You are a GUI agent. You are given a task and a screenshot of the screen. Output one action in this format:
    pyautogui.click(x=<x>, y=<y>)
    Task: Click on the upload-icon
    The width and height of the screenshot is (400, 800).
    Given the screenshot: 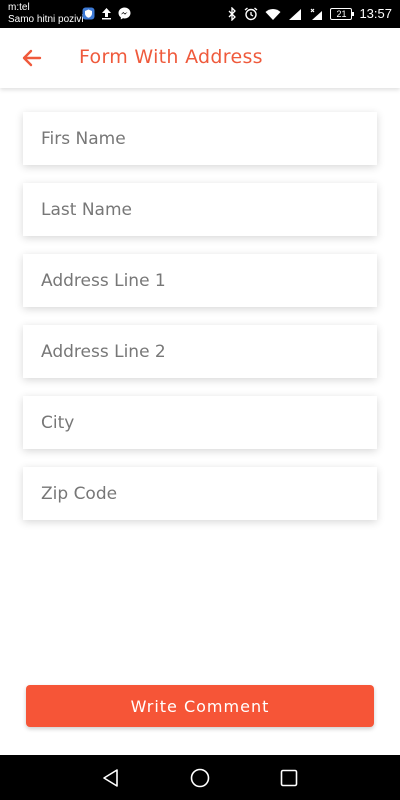 What is the action you would take?
    pyautogui.click(x=106, y=14)
    